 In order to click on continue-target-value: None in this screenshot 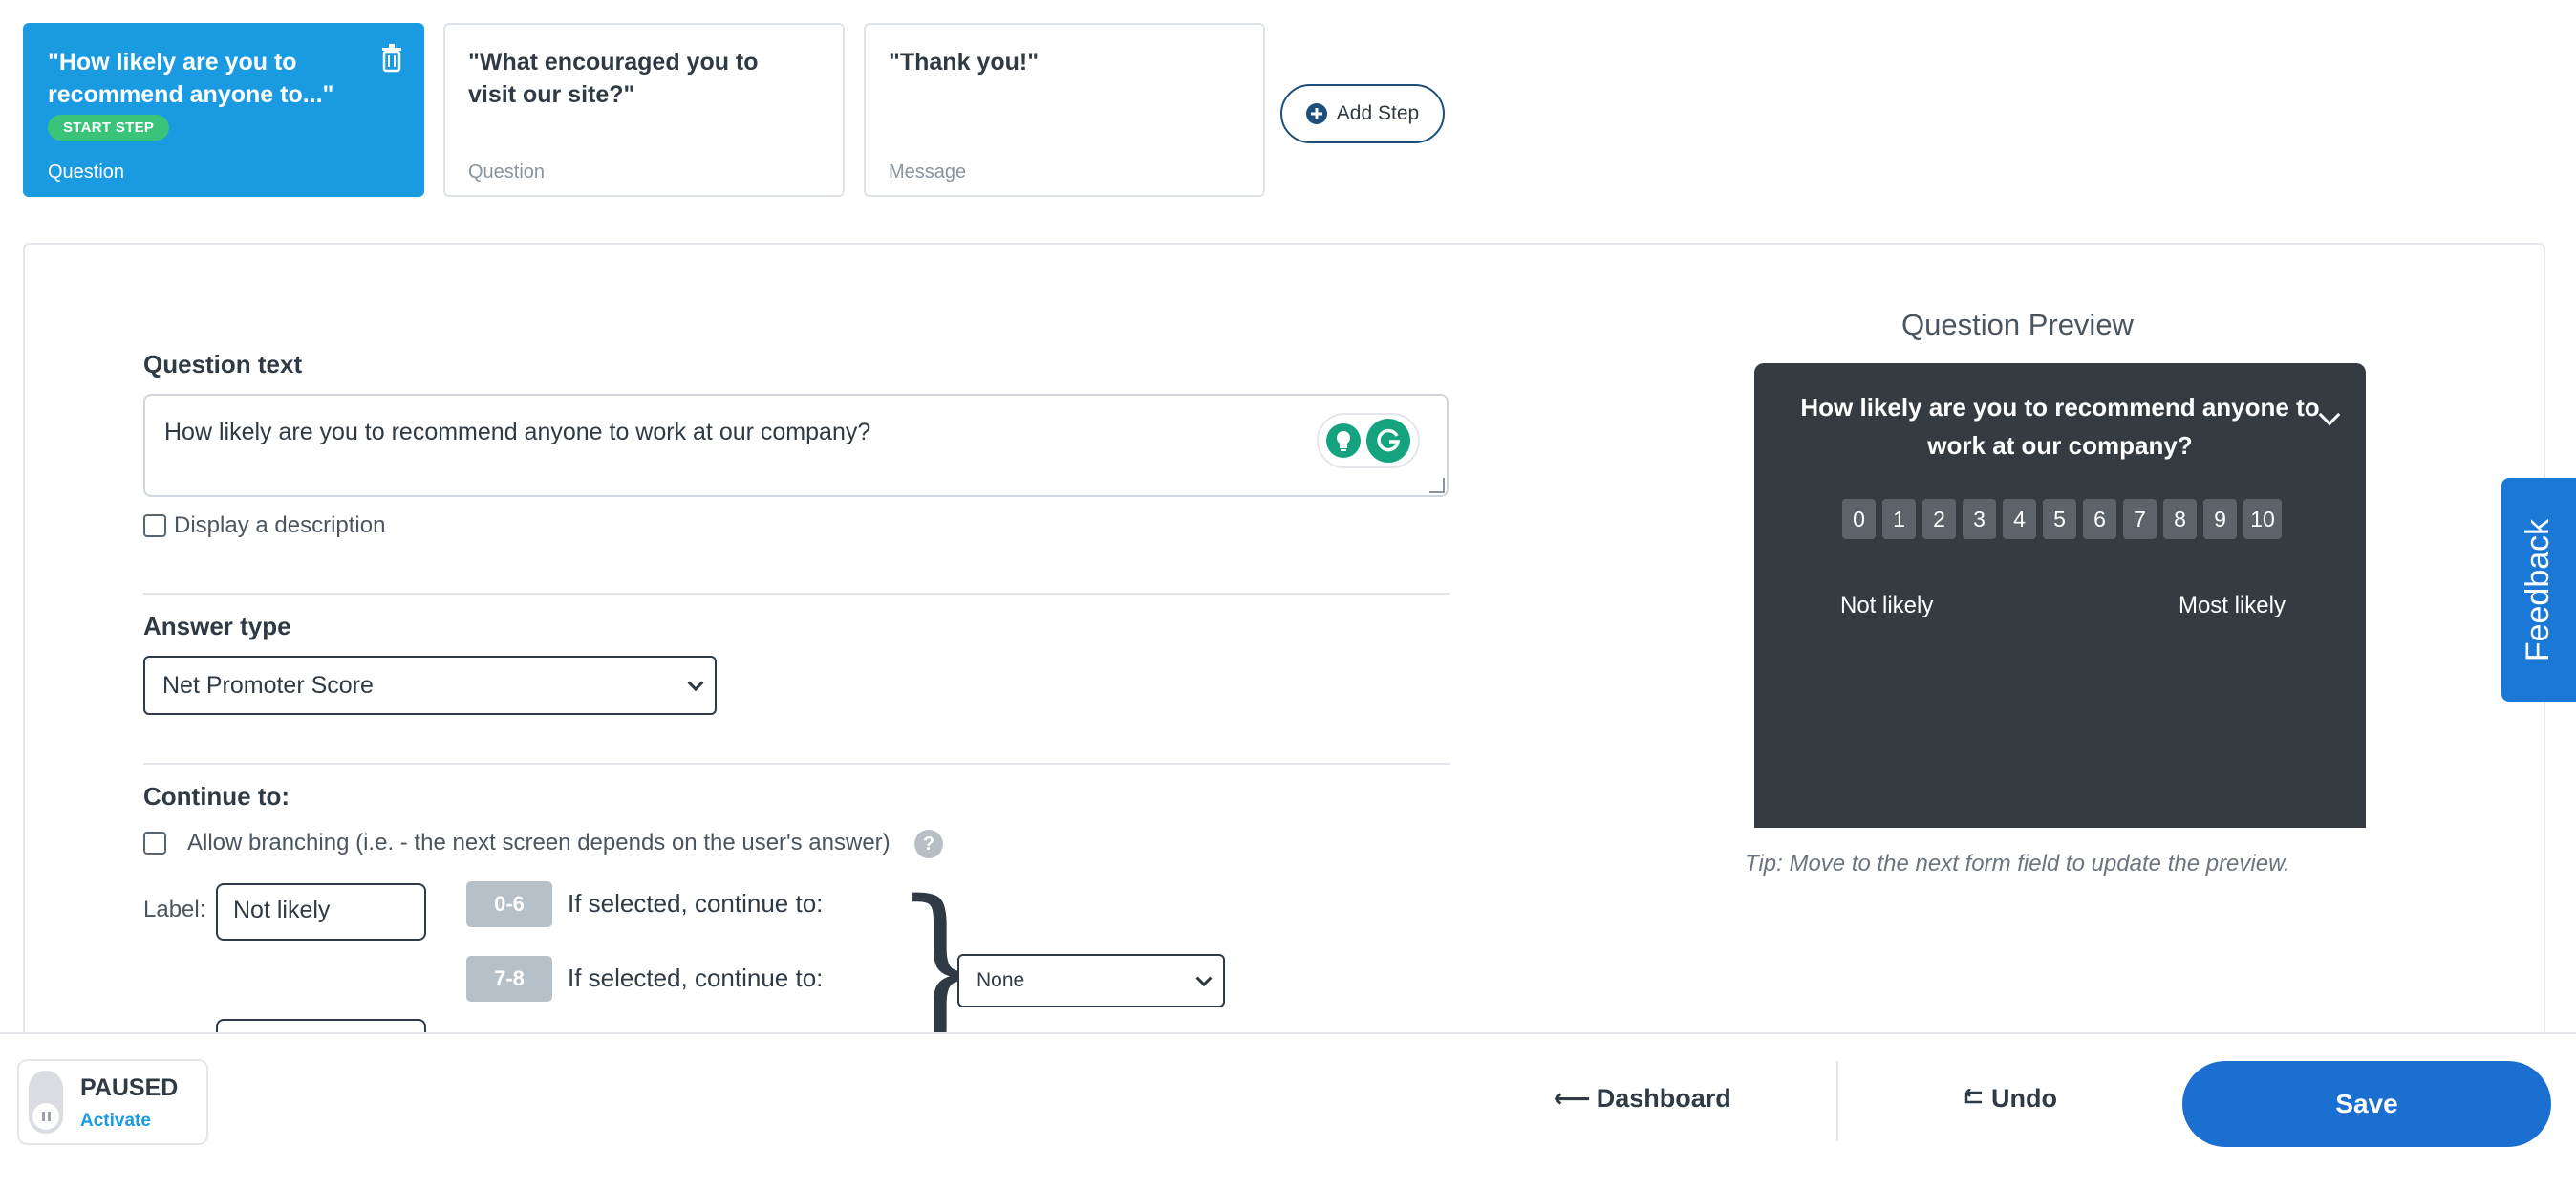, I will do `click(1001, 980)`.